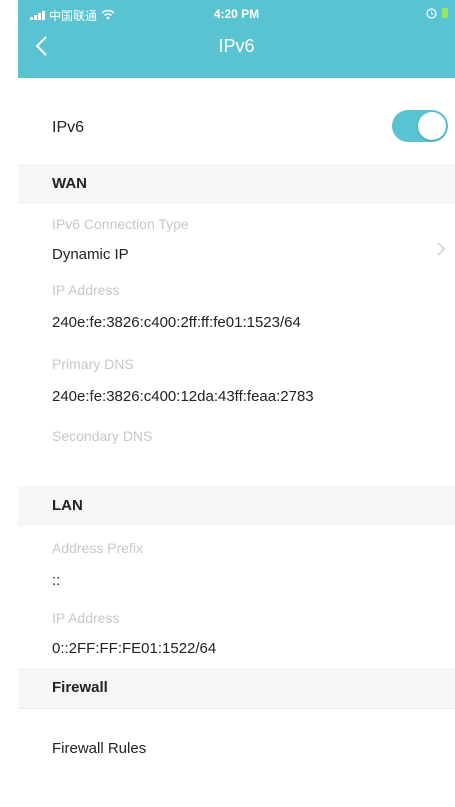 The height and width of the screenshot is (807, 455). I want to click on status-bar: 中国联通 4:20 PM, so click(236, 14).